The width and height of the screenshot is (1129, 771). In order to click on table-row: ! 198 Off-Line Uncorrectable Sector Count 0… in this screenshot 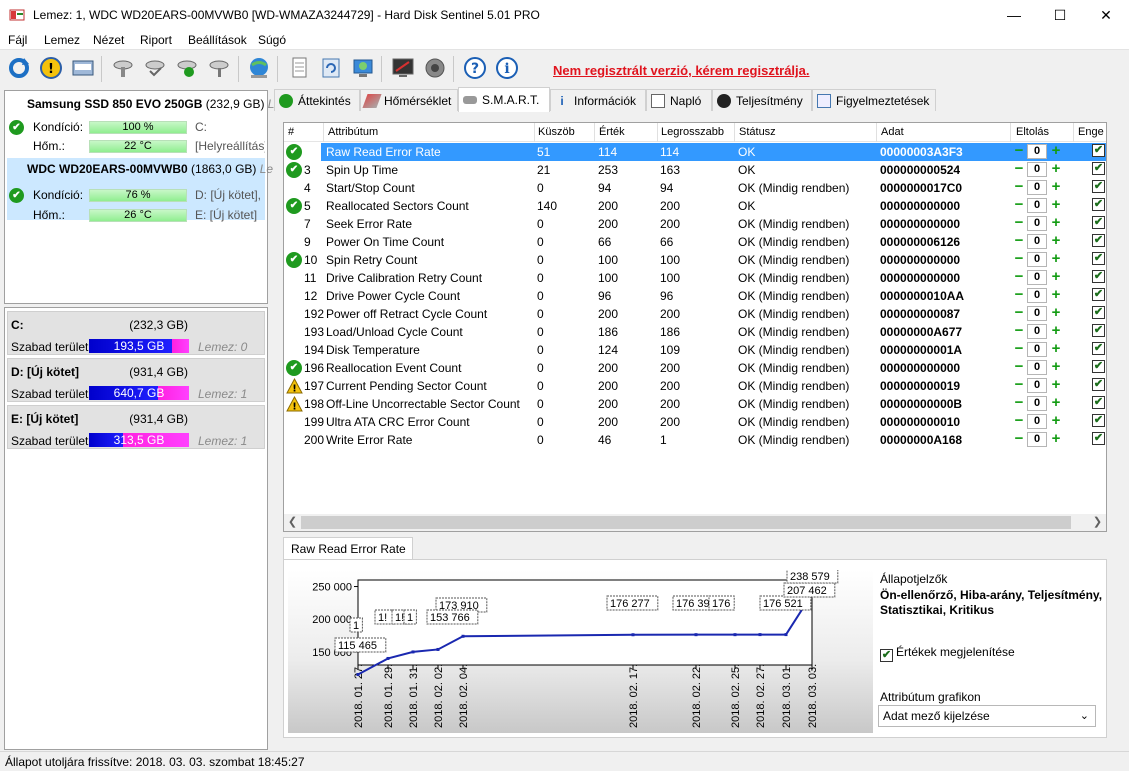, I will do `click(695, 404)`.